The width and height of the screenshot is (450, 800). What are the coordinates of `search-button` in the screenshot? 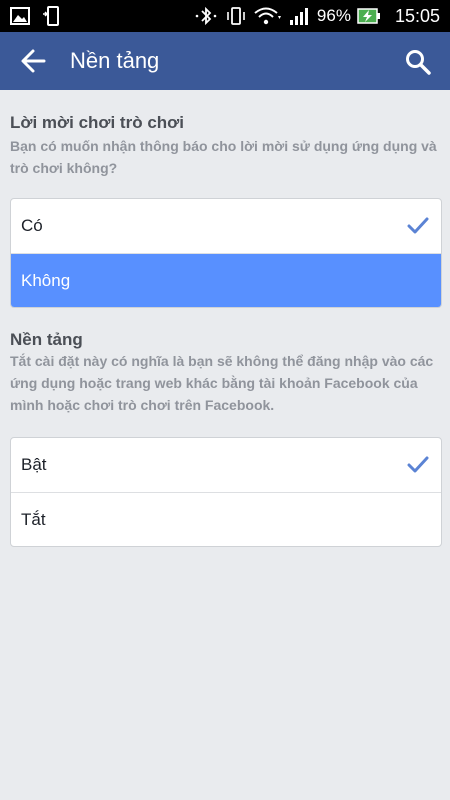 It's located at (418, 62).